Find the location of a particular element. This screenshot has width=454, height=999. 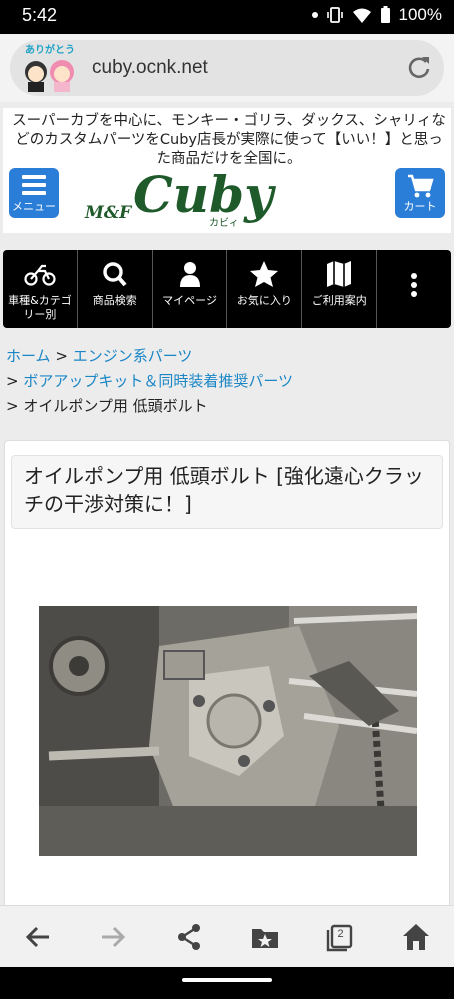

nav-label: マイページ is located at coordinates (189, 300).